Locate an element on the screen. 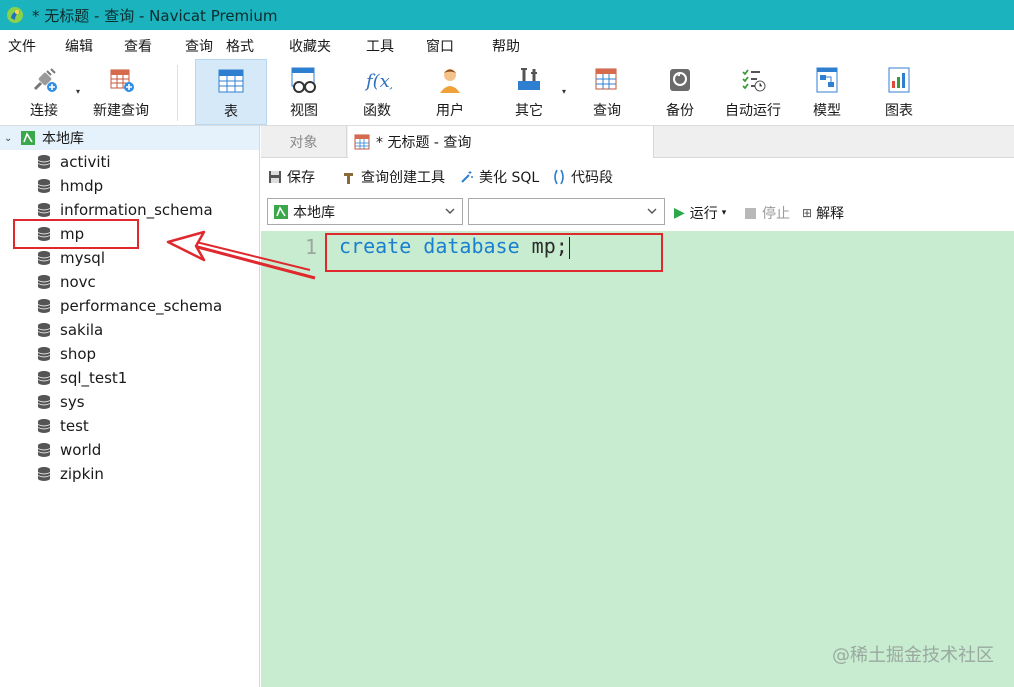 This screenshot has height=687, width=1014. tree-item-database: mp is located at coordinates (60, 234).